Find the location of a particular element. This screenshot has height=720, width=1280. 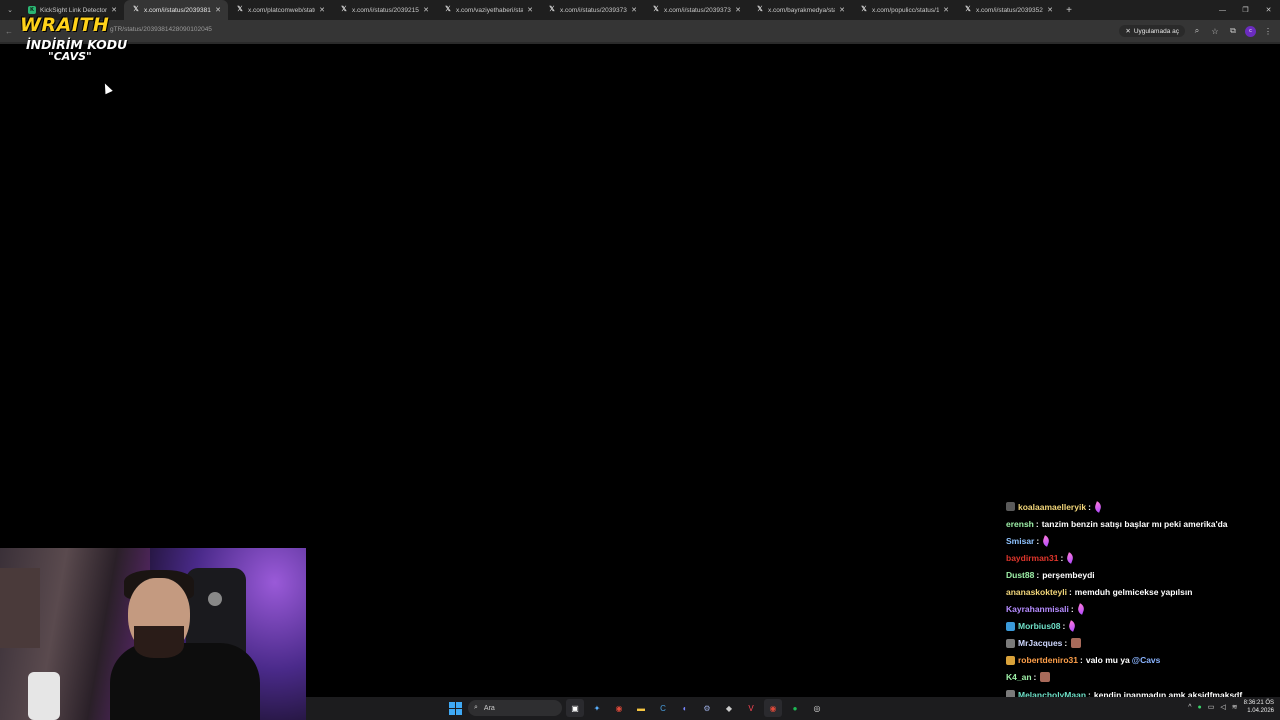

tab-title: x.com/platcomweb/statu is located at coordinates (281, 10).